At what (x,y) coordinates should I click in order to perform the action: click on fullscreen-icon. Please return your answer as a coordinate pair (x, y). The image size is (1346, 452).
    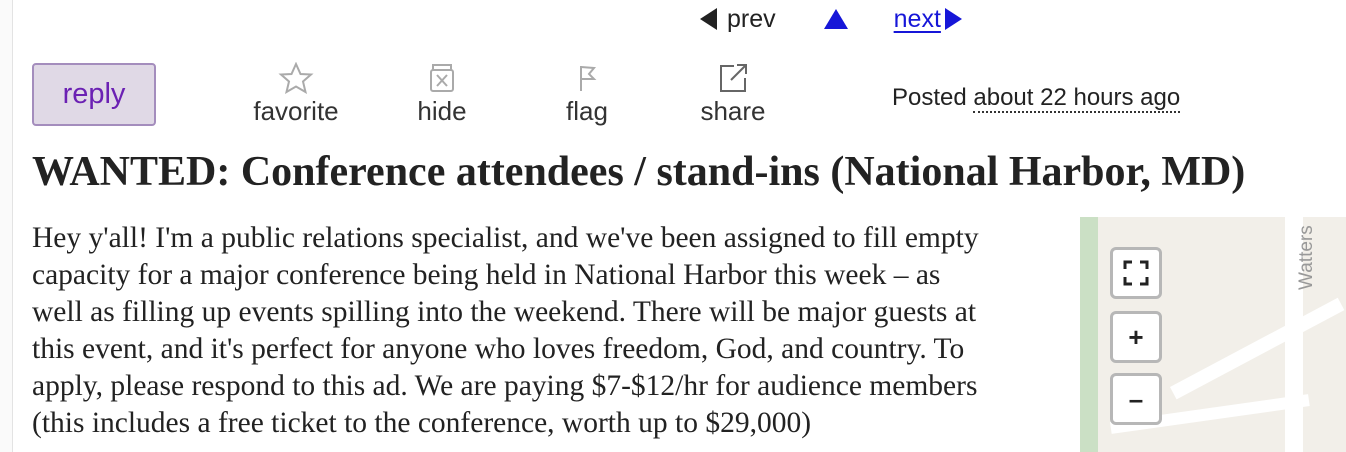
    Looking at the image, I should click on (1136, 273).